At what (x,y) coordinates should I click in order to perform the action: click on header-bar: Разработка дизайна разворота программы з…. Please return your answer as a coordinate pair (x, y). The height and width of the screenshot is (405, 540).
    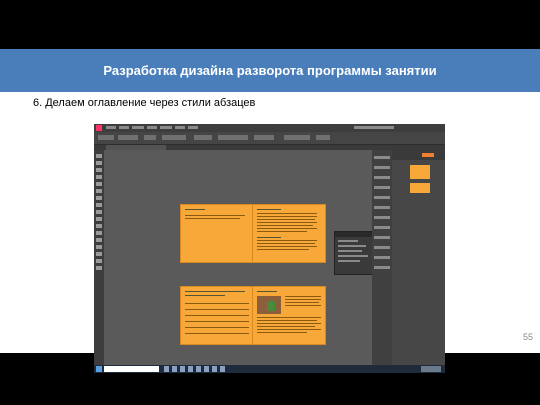
    Looking at the image, I should click on (270, 70).